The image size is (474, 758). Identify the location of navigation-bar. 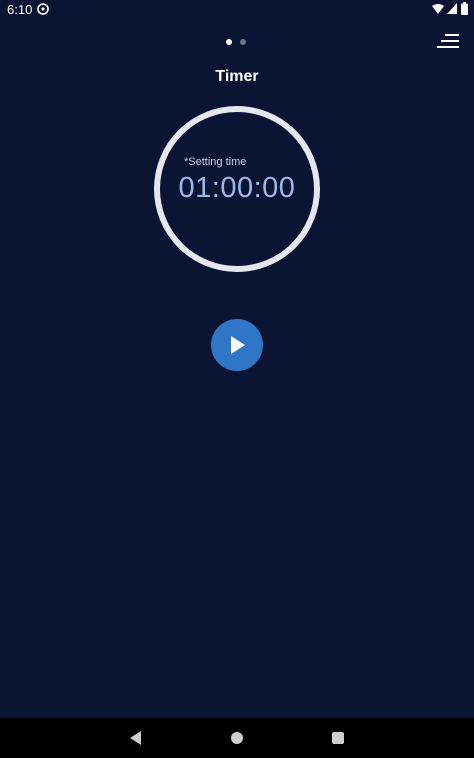
(237, 738).